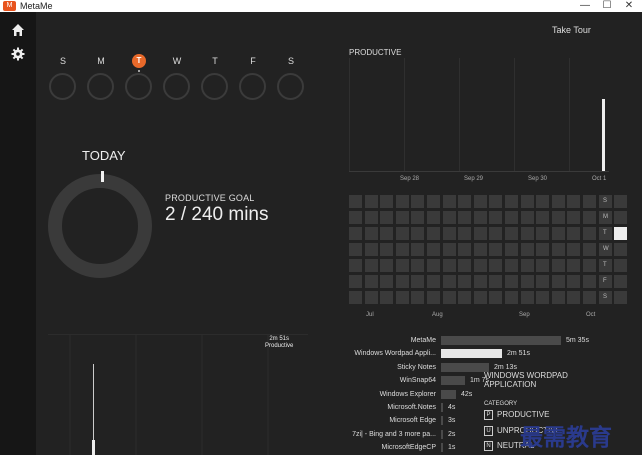 Image resolution: width=642 pixels, height=455 pixels. What do you see at coordinates (381, 380) in the screenshot?
I see `app-name: WinSnap64` at bounding box center [381, 380].